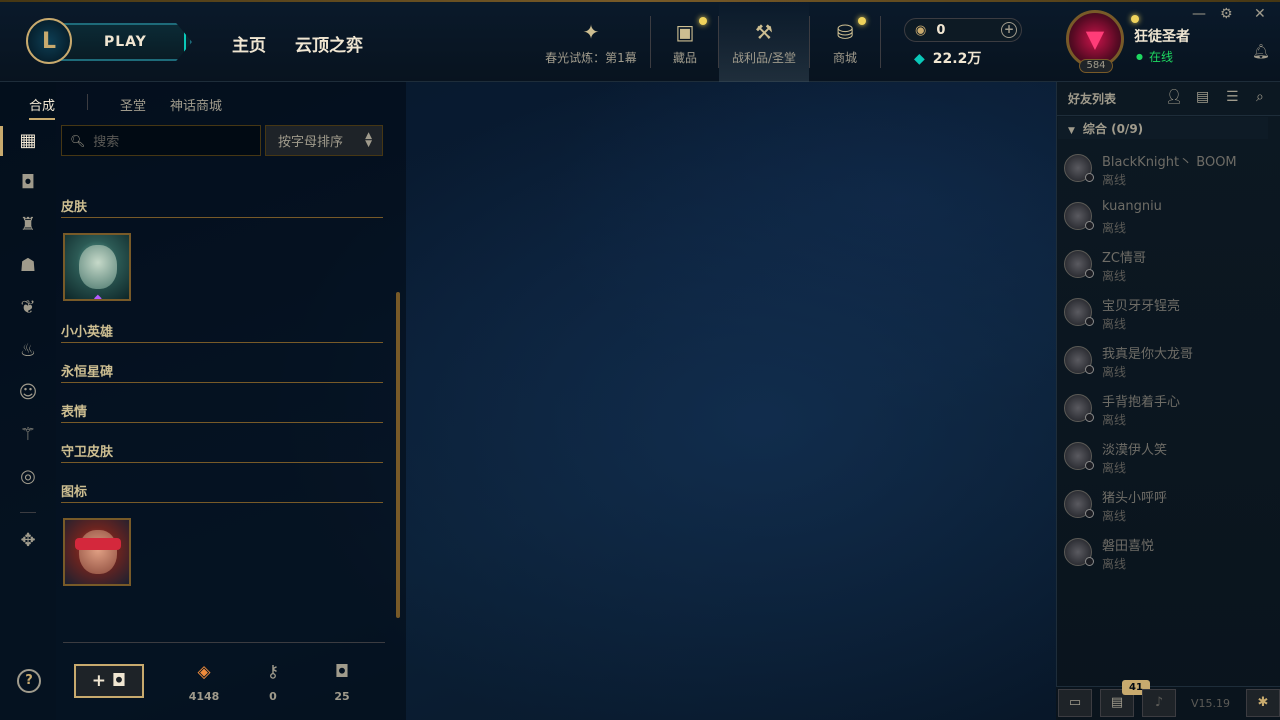 The image size is (1280, 720). What do you see at coordinates (1226, 14) in the screenshot?
I see `gear-icon: ⚙` at bounding box center [1226, 14].